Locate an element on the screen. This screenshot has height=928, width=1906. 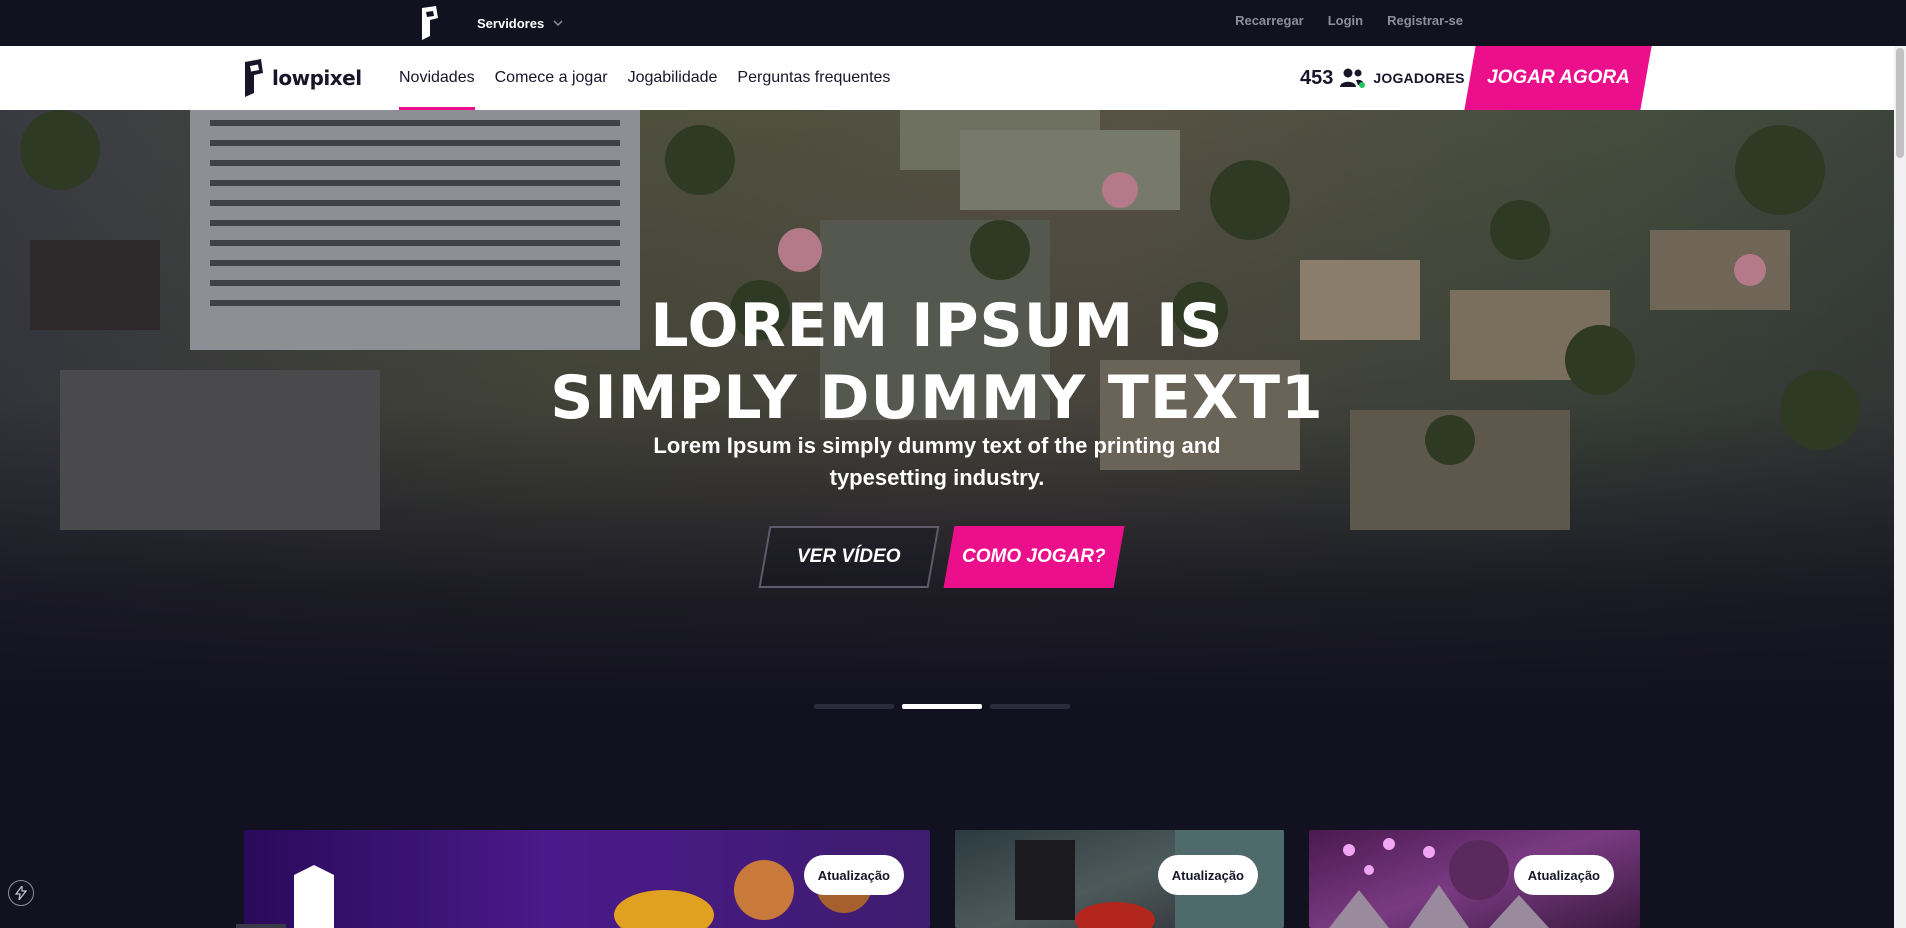
watch-video-label: VER VÍDEO is located at coordinates (849, 556).